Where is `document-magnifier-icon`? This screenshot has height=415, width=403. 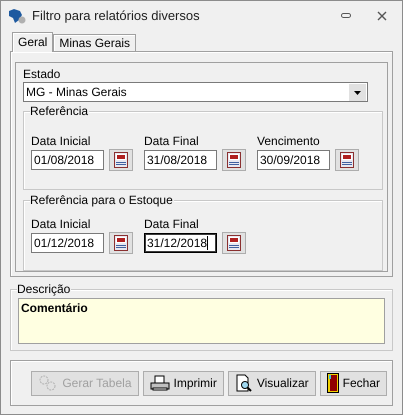
document-magnifier-icon is located at coordinates (243, 383).